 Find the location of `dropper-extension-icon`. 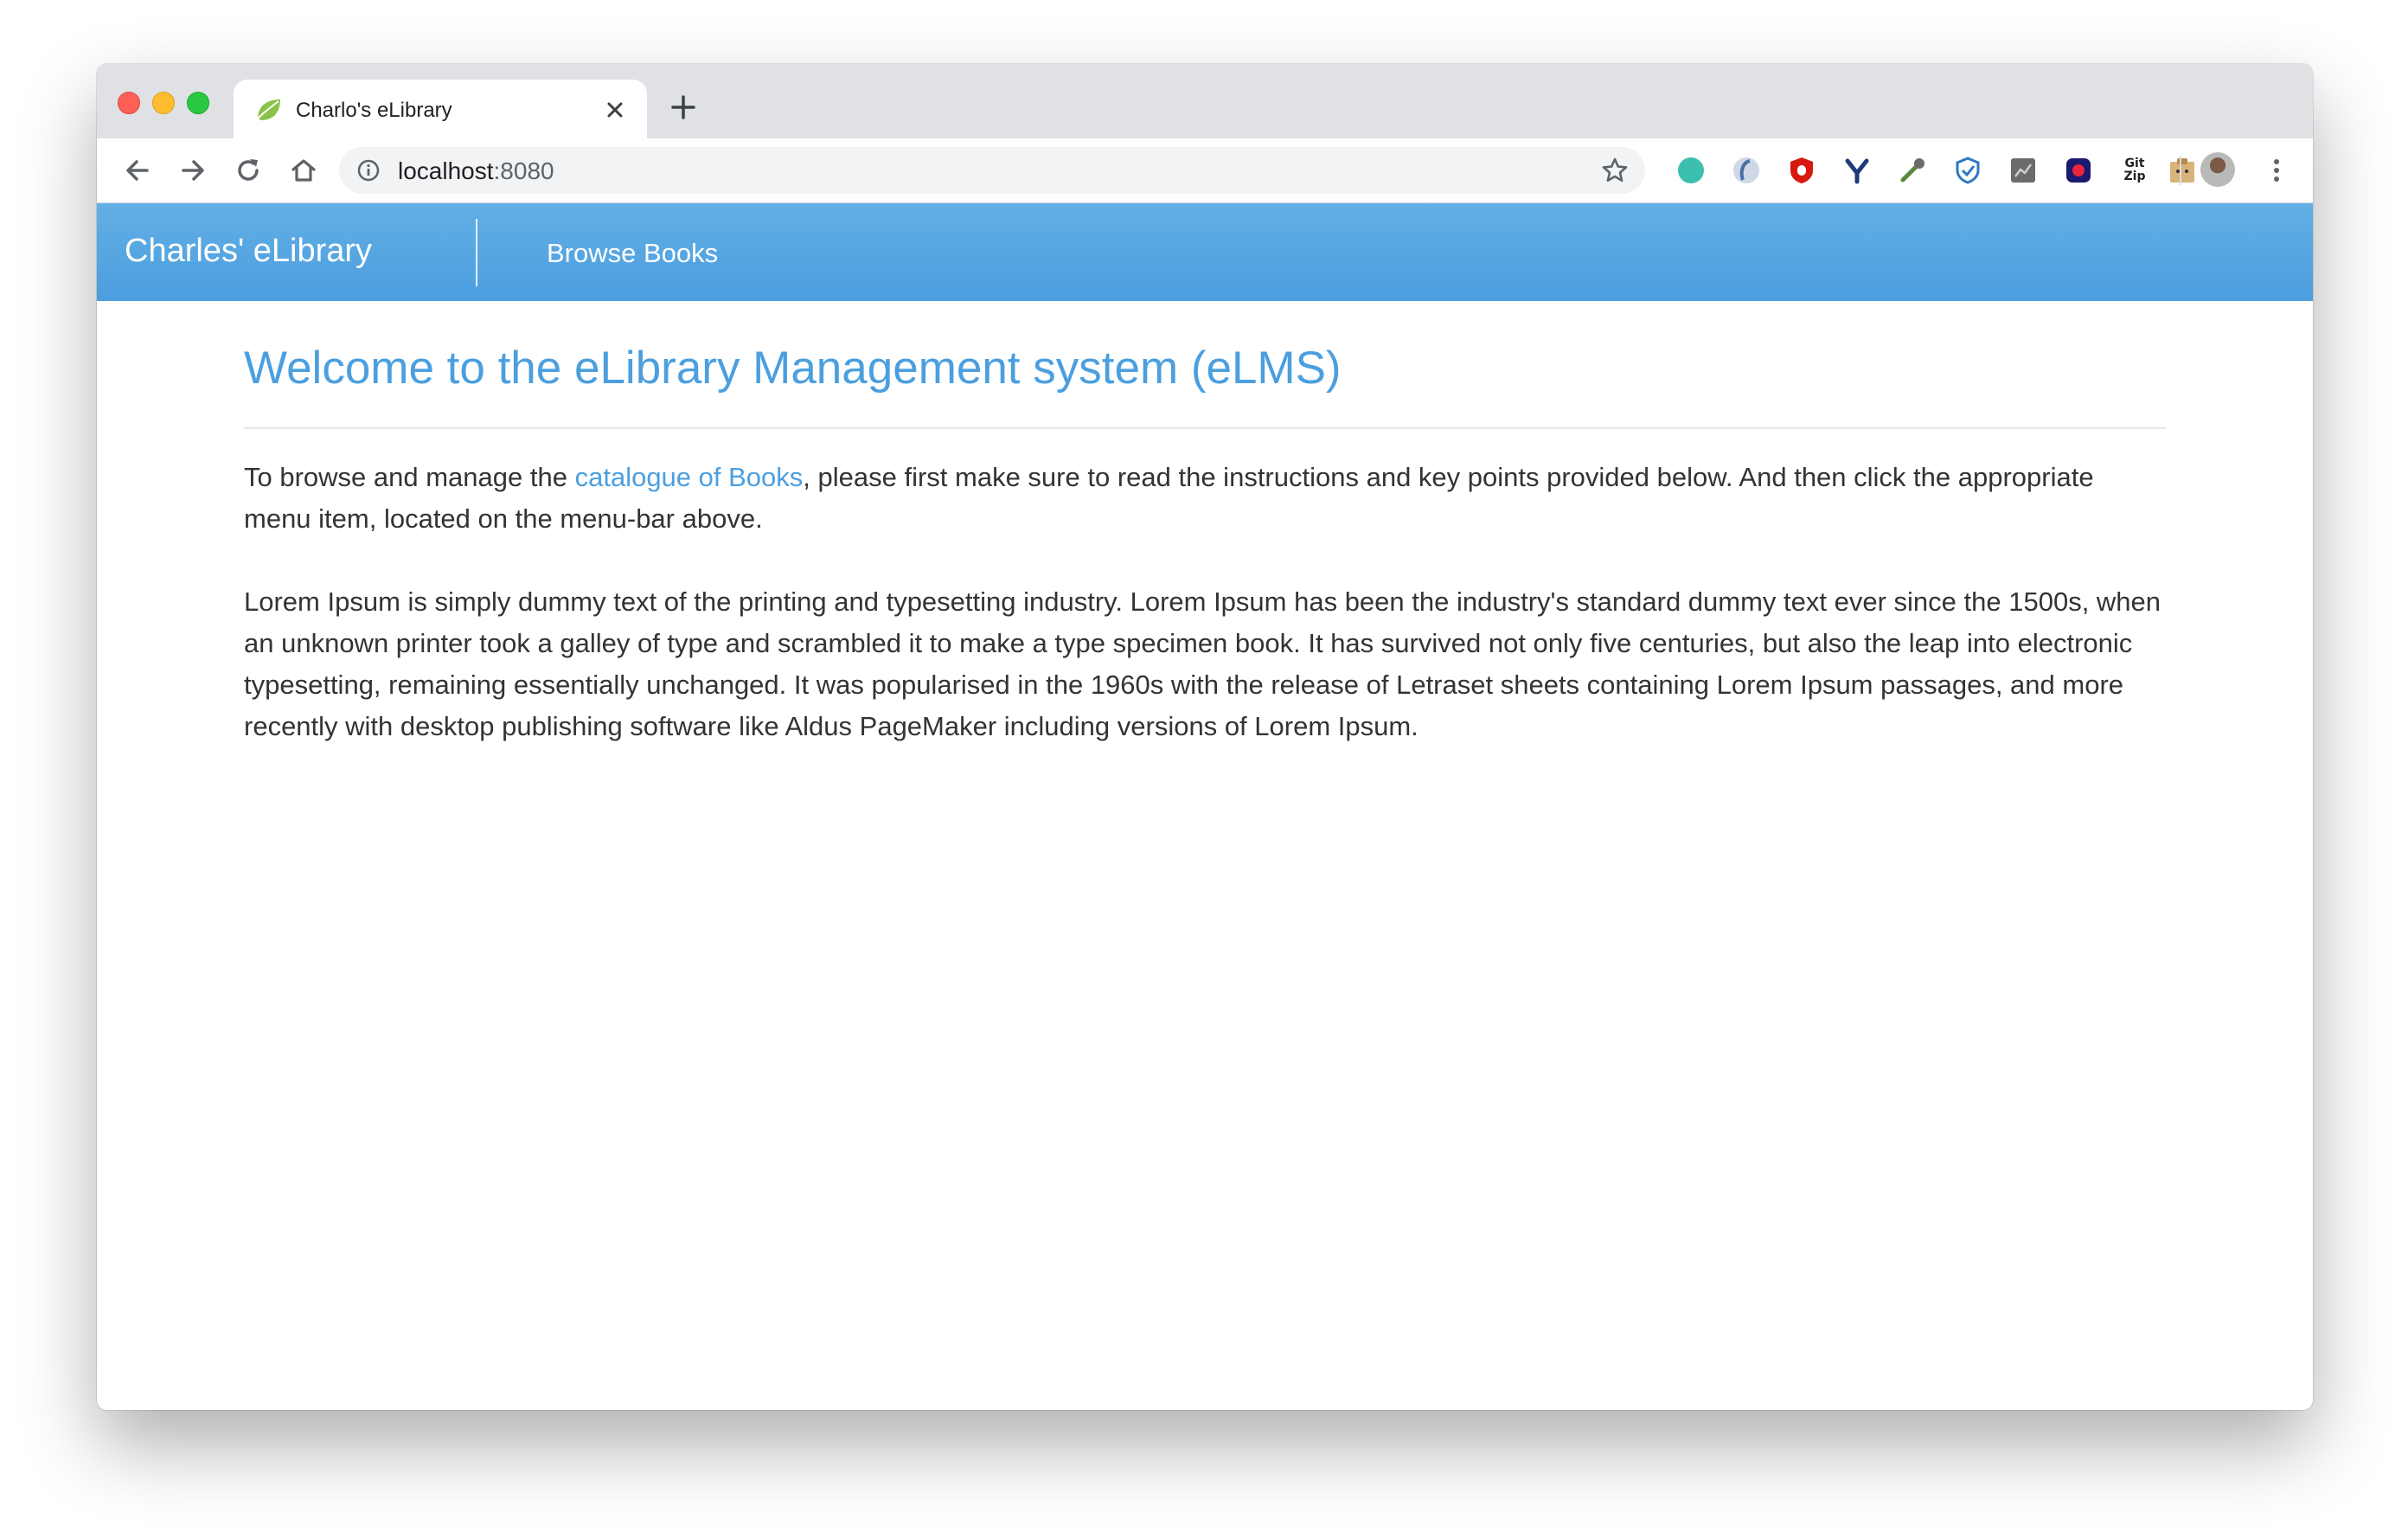

dropper-extension-icon is located at coordinates (1912, 170).